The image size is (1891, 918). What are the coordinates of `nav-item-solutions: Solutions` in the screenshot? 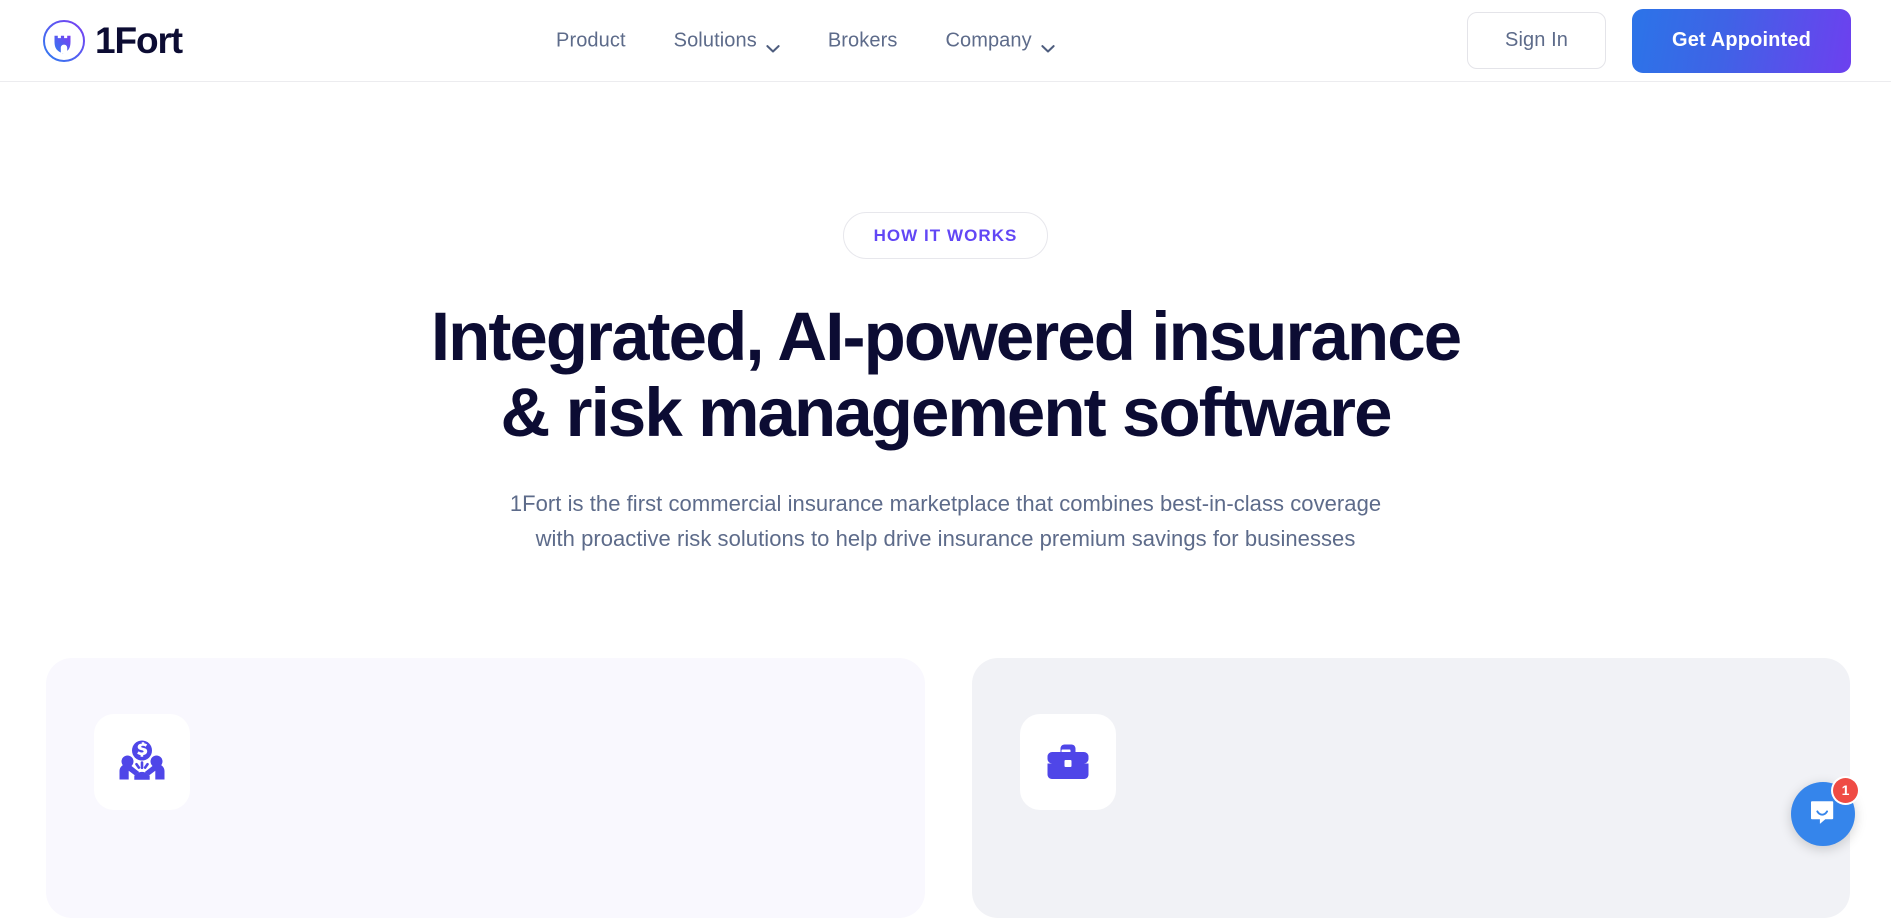 It's located at (727, 40).